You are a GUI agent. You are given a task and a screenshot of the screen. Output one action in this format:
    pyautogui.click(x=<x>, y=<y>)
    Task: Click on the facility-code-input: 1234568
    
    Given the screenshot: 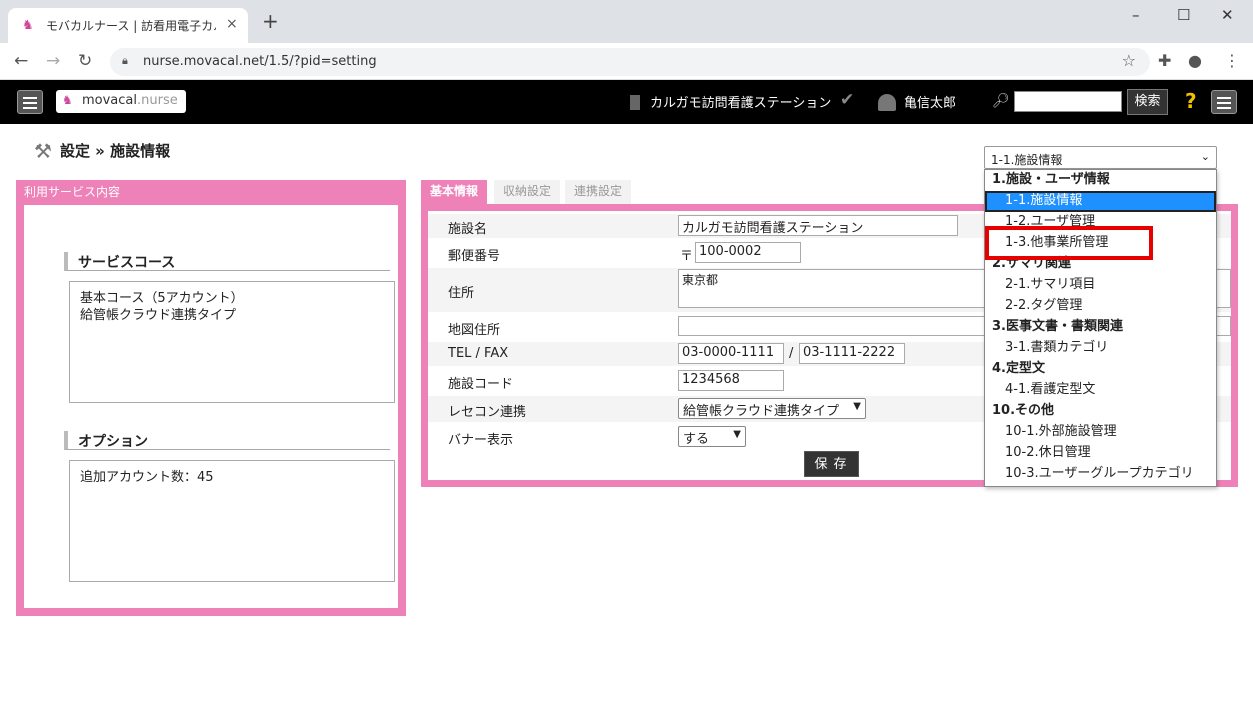 What is the action you would take?
    pyautogui.click(x=731, y=380)
    